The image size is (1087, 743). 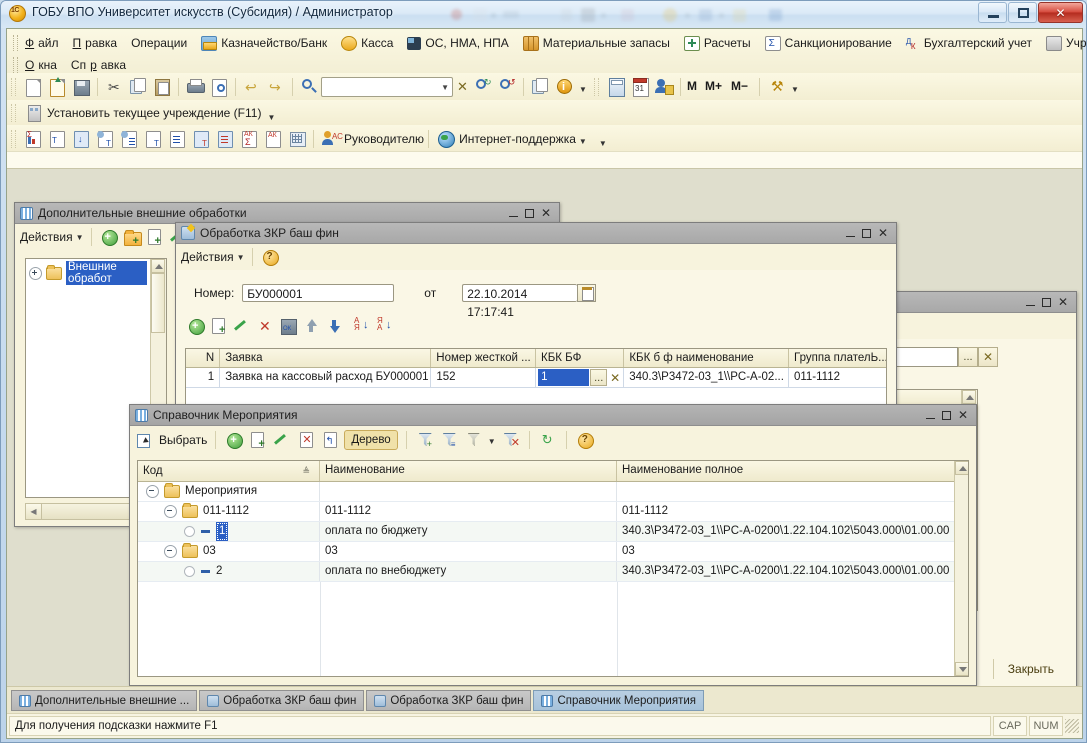 What do you see at coordinates (468, 471) in the screenshot?
I see `col-name: Наименование` at bounding box center [468, 471].